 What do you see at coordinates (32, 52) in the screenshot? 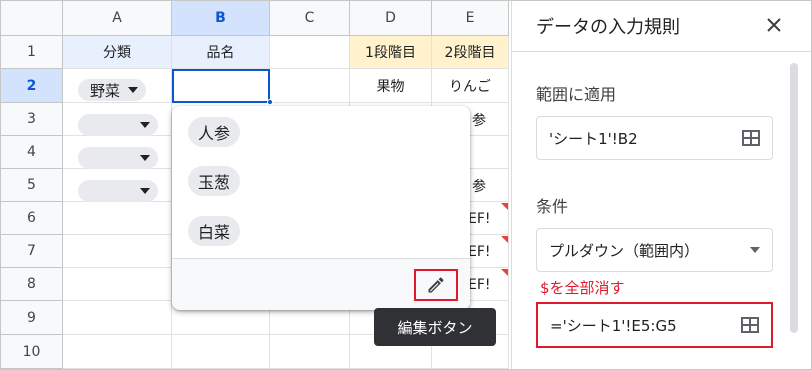
I see `row-header-1: 1` at bounding box center [32, 52].